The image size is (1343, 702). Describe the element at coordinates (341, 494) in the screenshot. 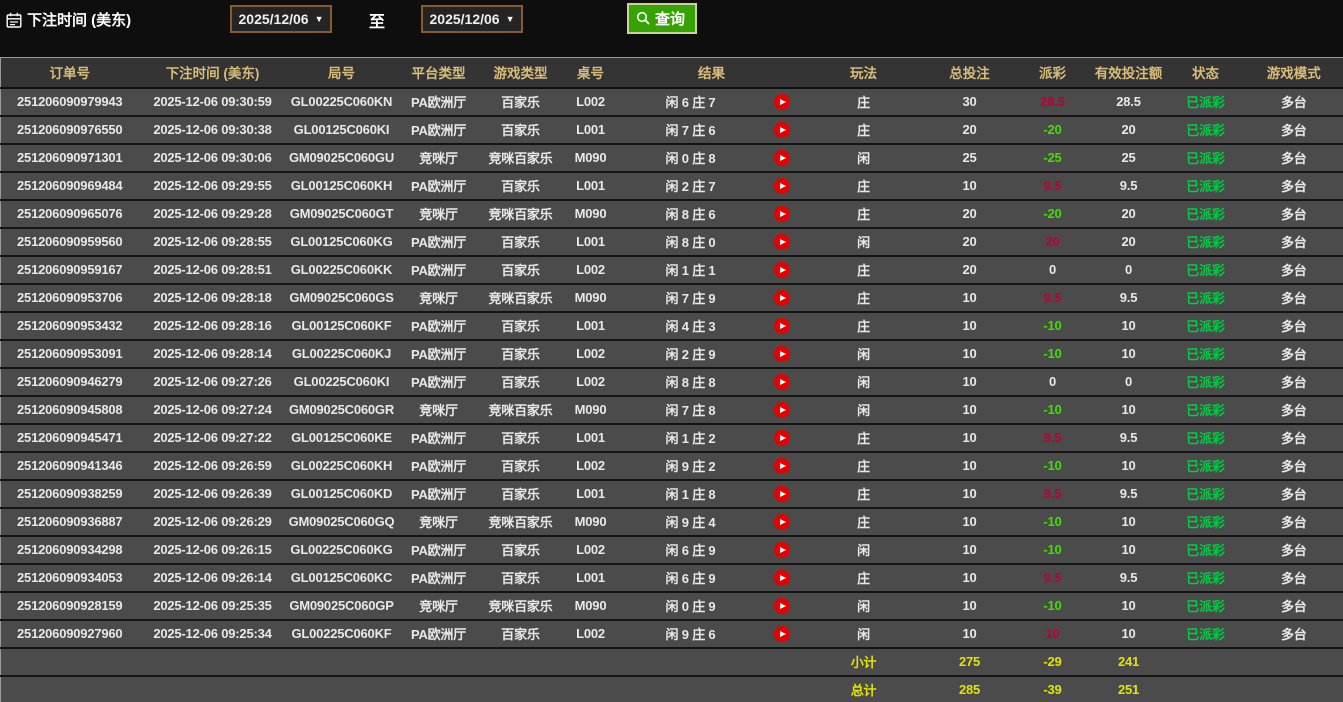

I see `round-id-cell: GL00125C060KD` at that location.